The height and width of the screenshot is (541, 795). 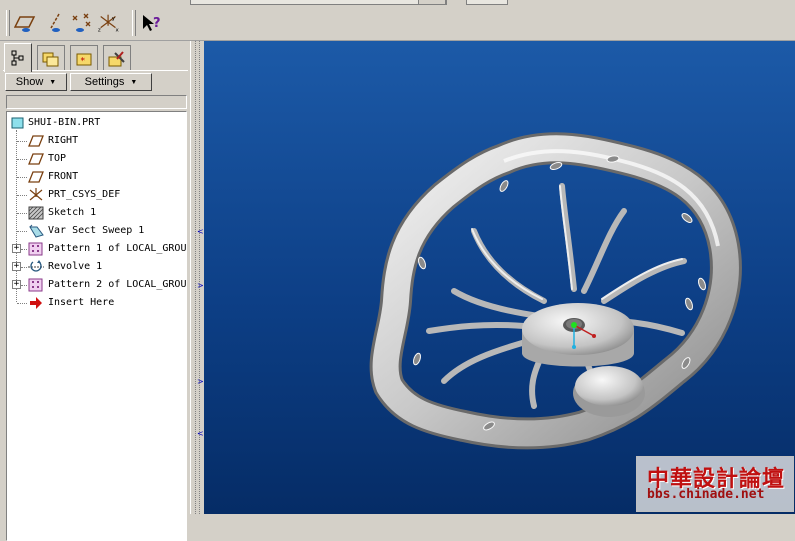 What do you see at coordinates (36, 266) in the screenshot?
I see `revolve-icon` at bounding box center [36, 266].